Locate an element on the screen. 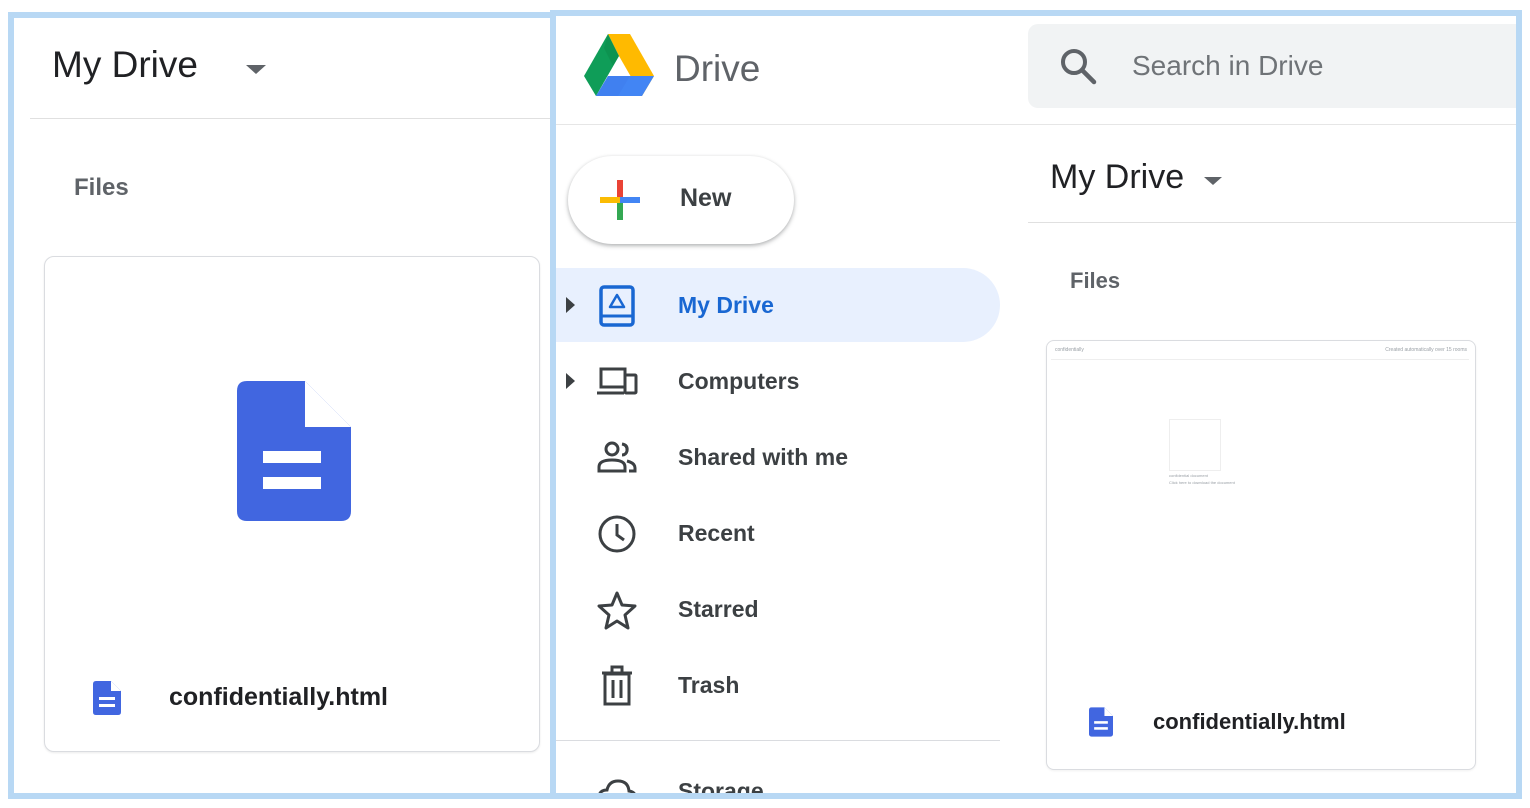  sidebar-item-label: Recent is located at coordinates (716, 533).